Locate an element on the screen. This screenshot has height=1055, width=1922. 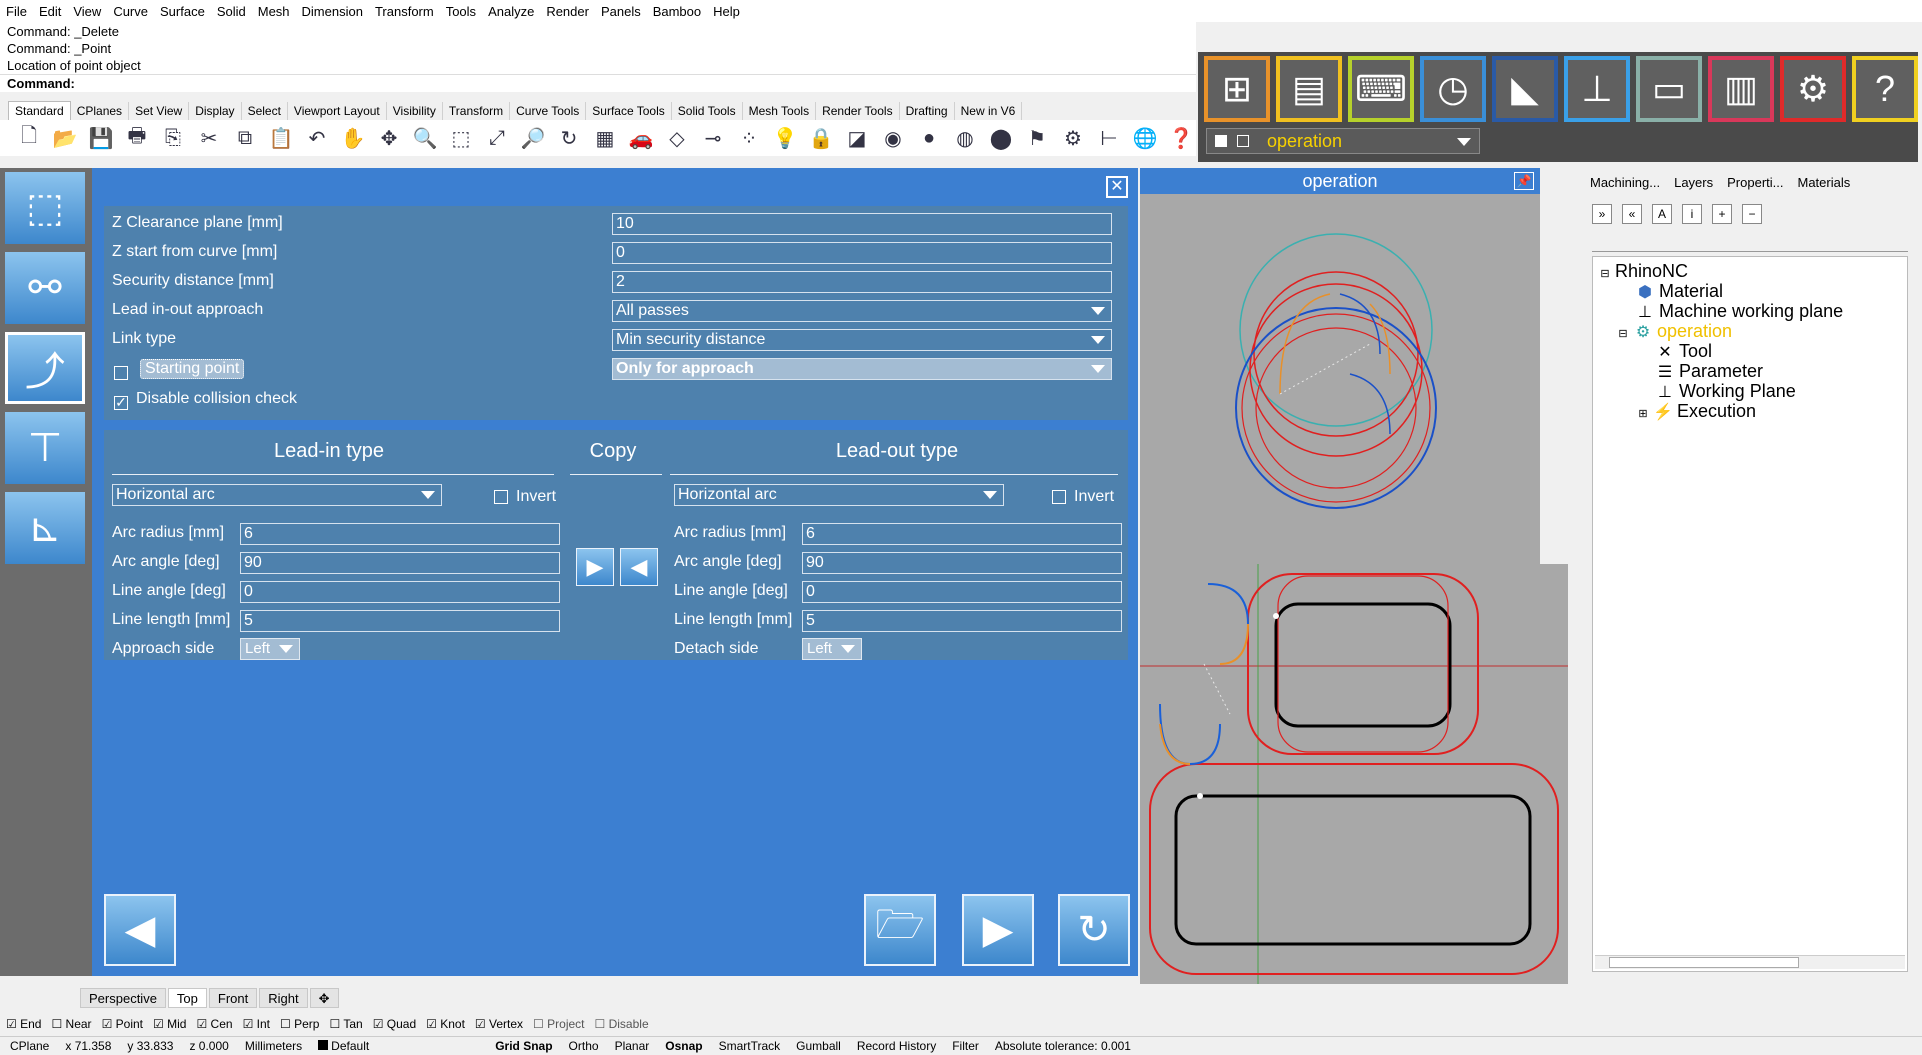
tab-solid-tools: Solid Tools is located at coordinates (707, 111).